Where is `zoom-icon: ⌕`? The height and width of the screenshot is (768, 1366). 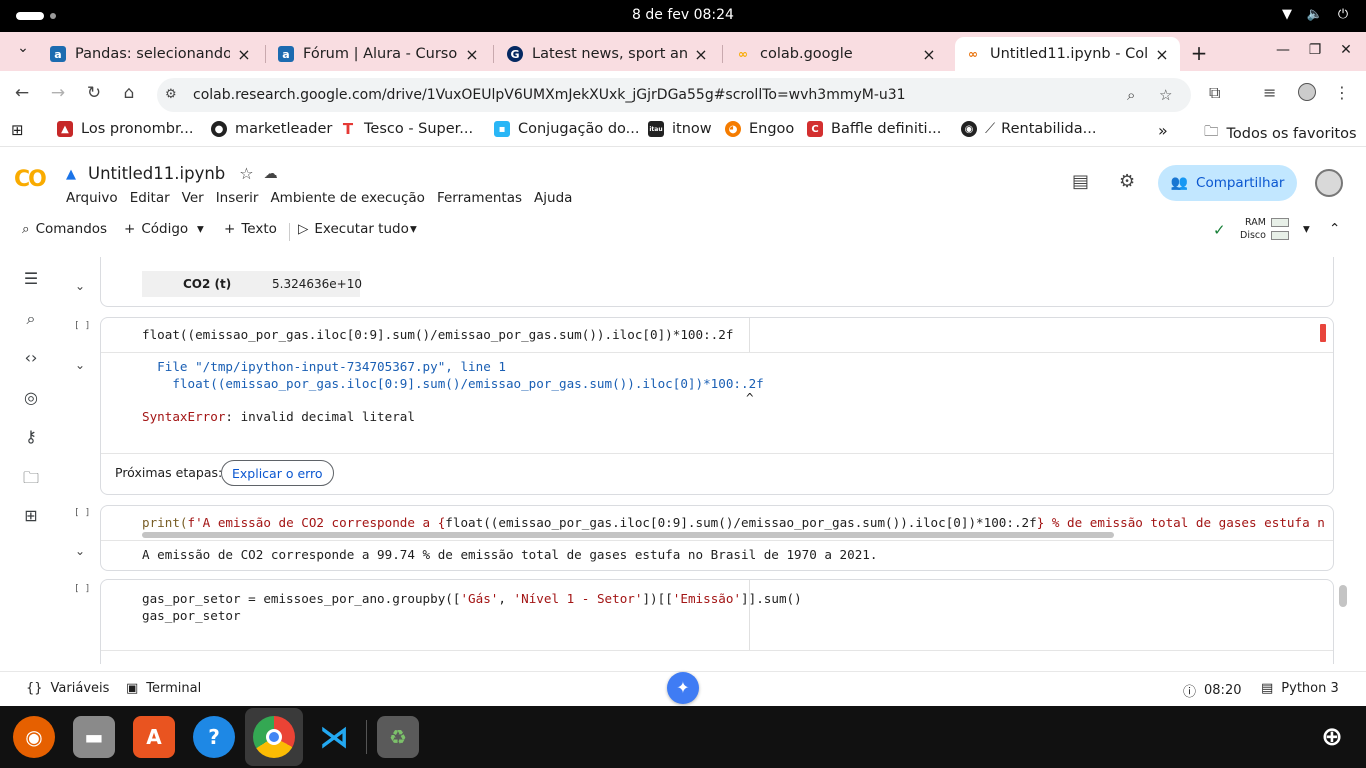 zoom-icon: ⌕ is located at coordinates (1131, 95).